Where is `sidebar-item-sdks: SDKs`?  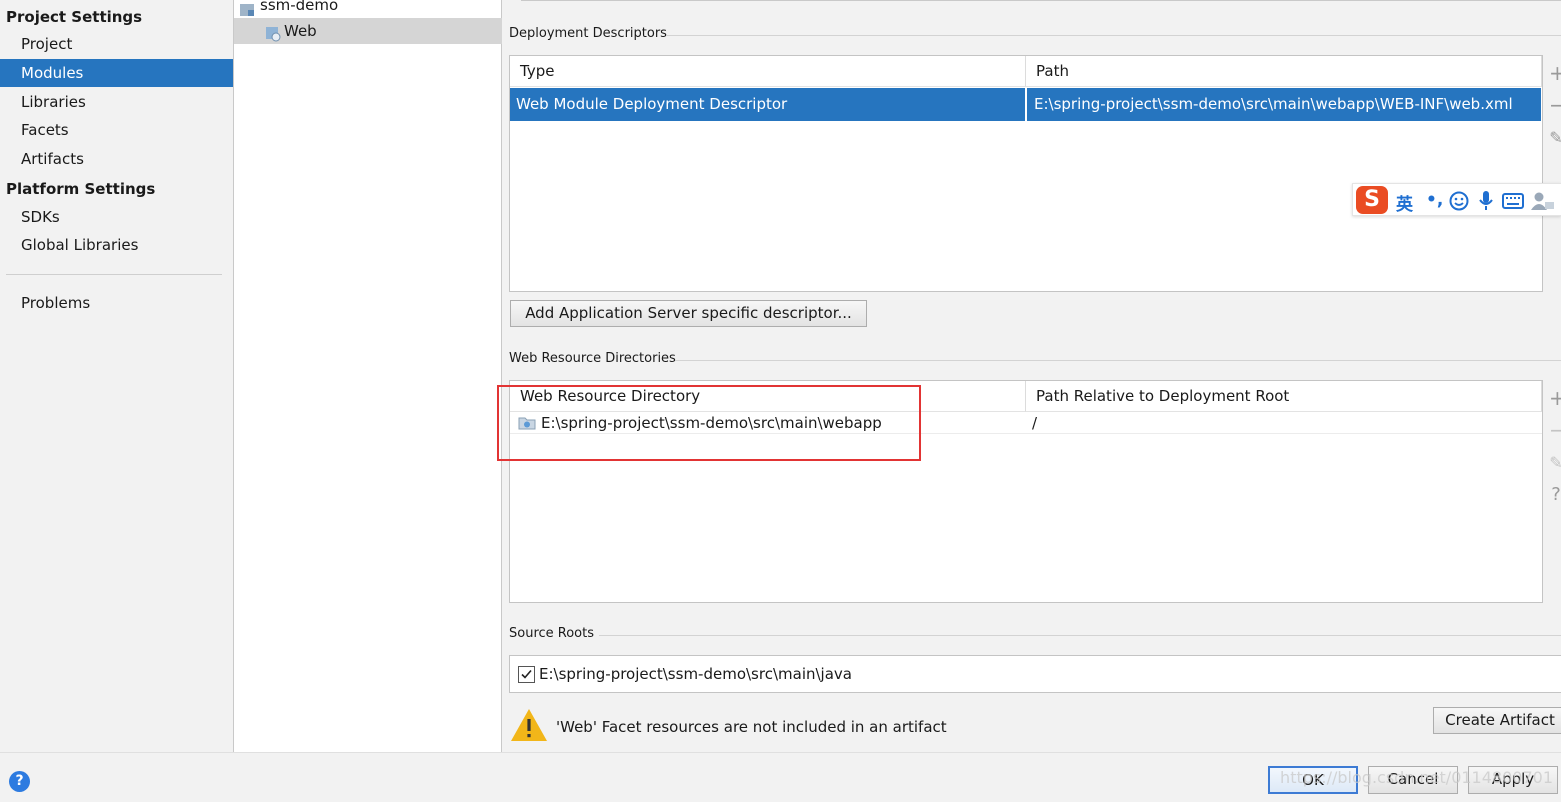
sidebar-item-sdks: SDKs is located at coordinates (116, 217).